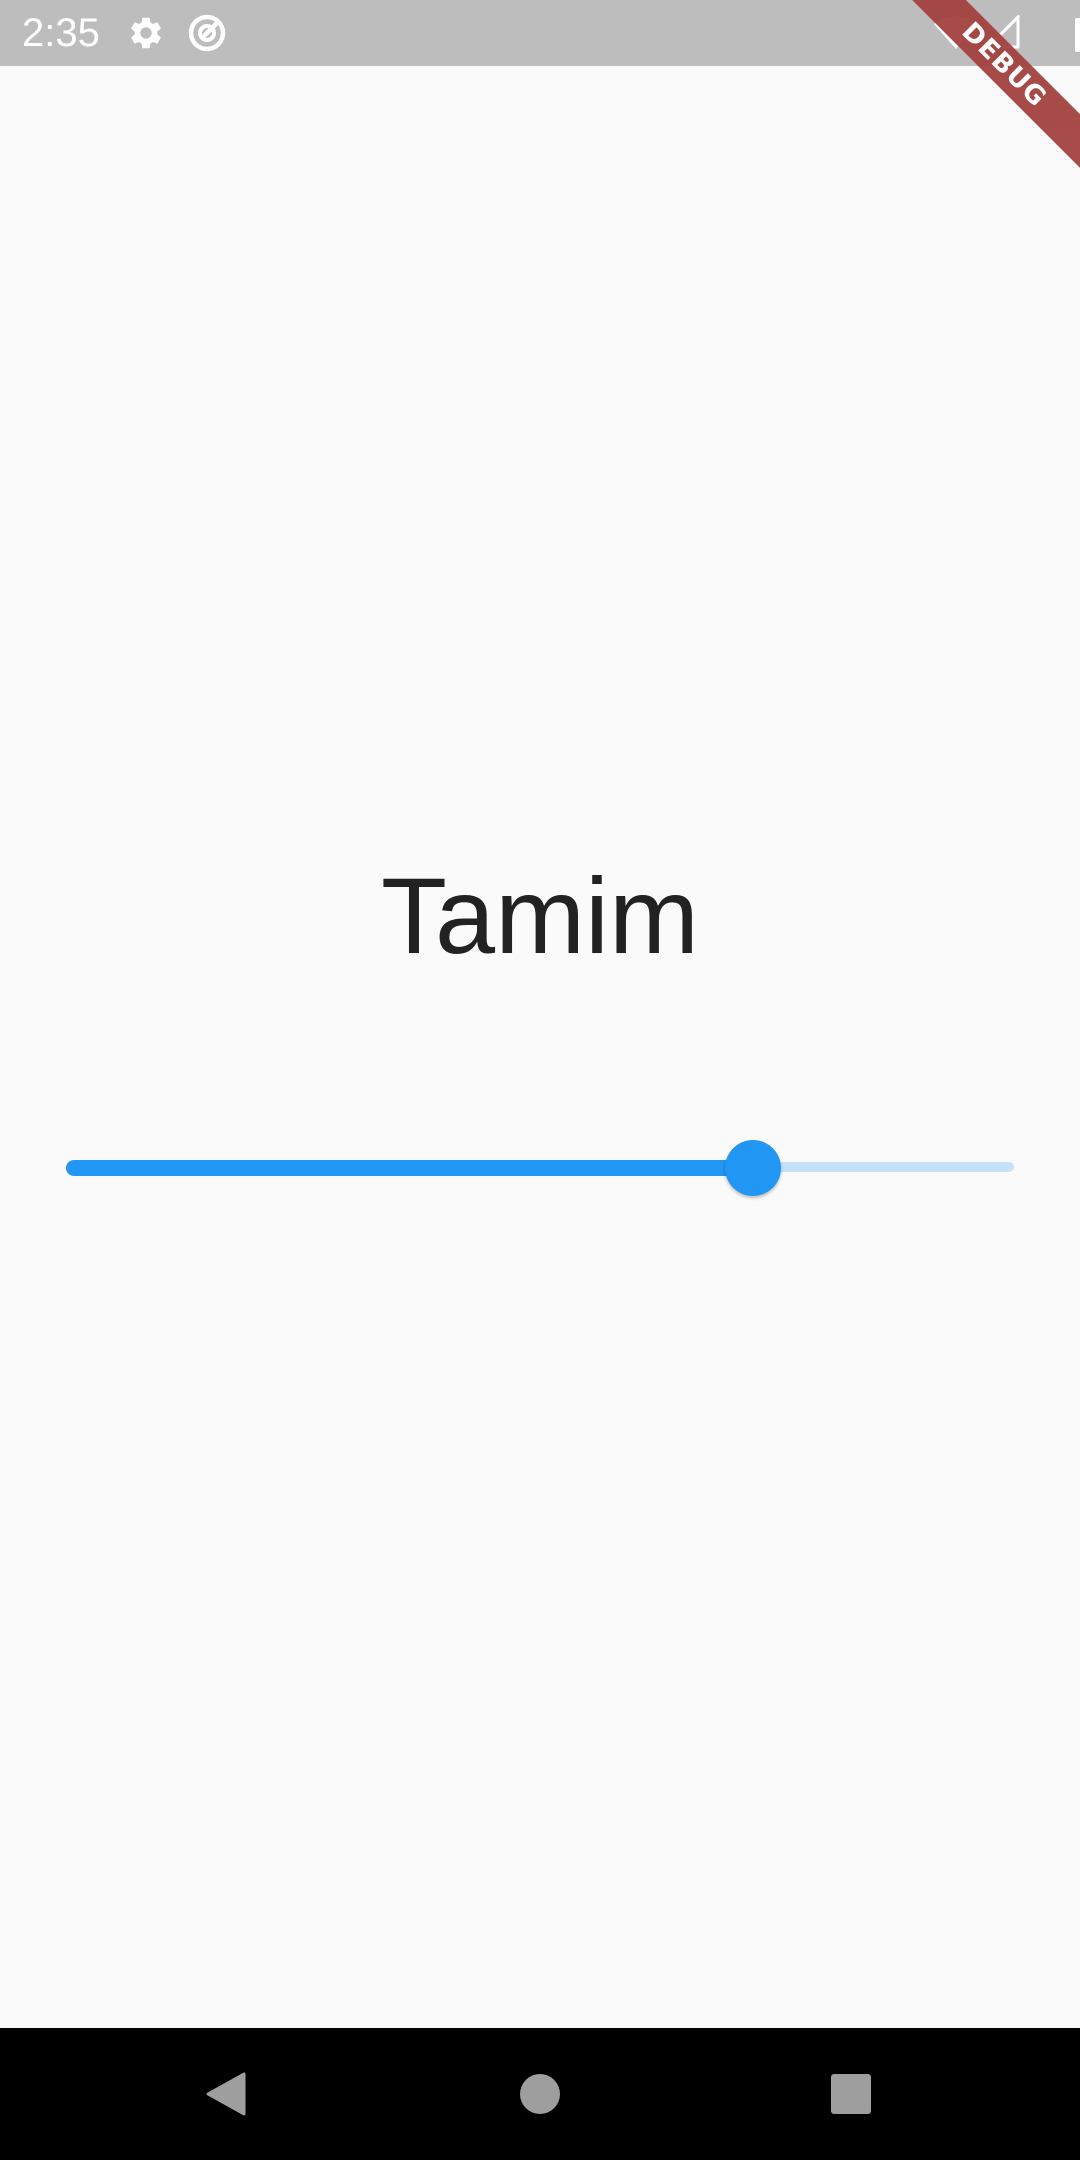 The height and width of the screenshot is (2160, 1080). I want to click on back-button, so click(226, 2094).